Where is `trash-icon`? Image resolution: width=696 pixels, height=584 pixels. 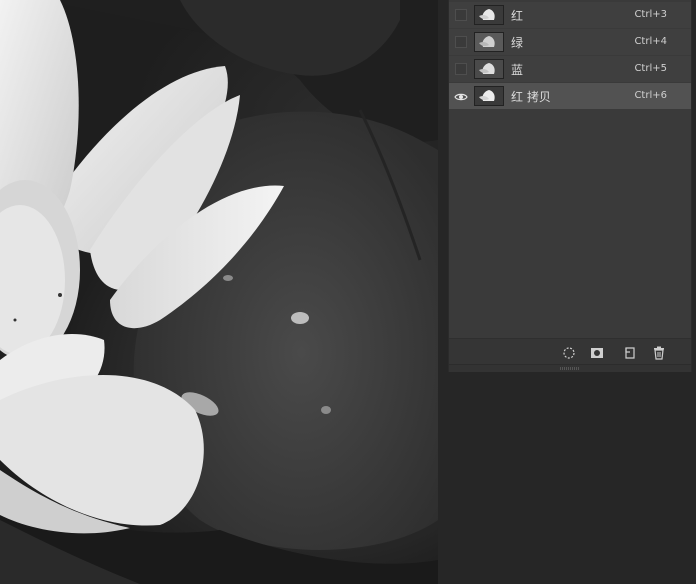
trash-icon is located at coordinates (659, 352).